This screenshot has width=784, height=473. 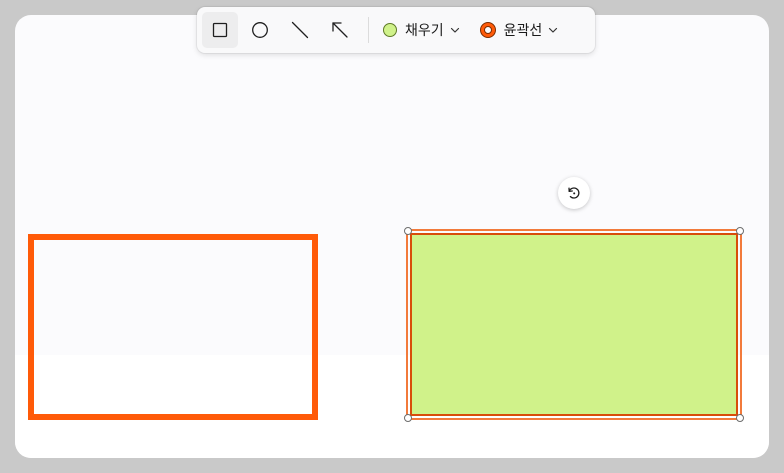 I want to click on fill-dropdown-label: 채우기, so click(x=424, y=31).